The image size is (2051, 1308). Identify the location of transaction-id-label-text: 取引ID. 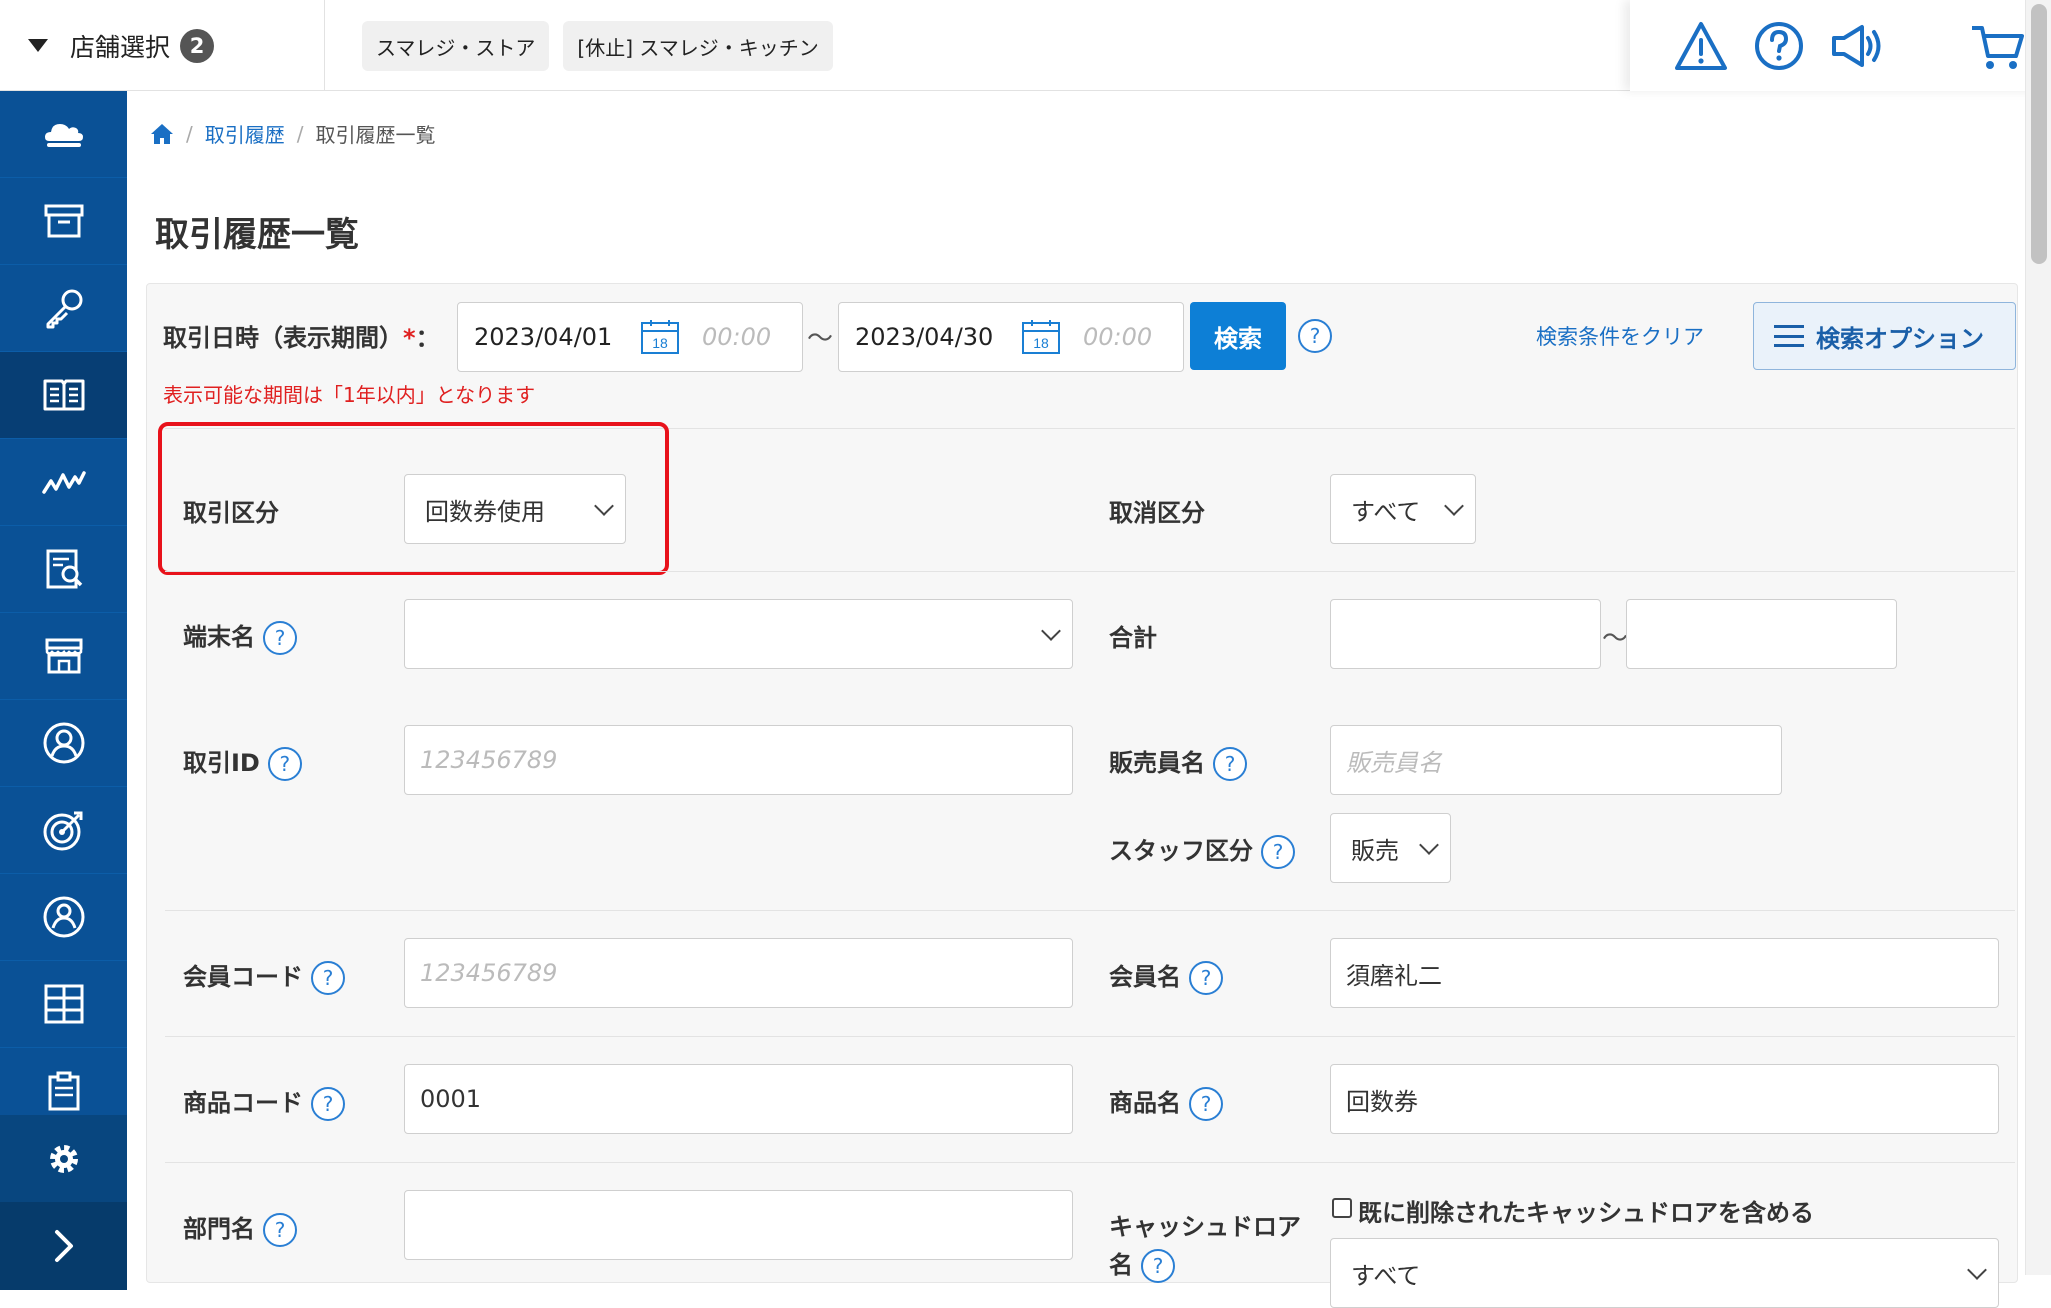
(221, 763).